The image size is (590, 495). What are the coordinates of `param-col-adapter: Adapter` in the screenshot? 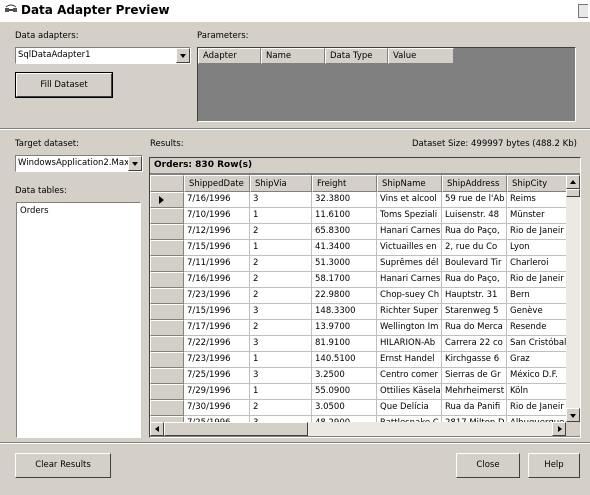 It's located at (229, 56).